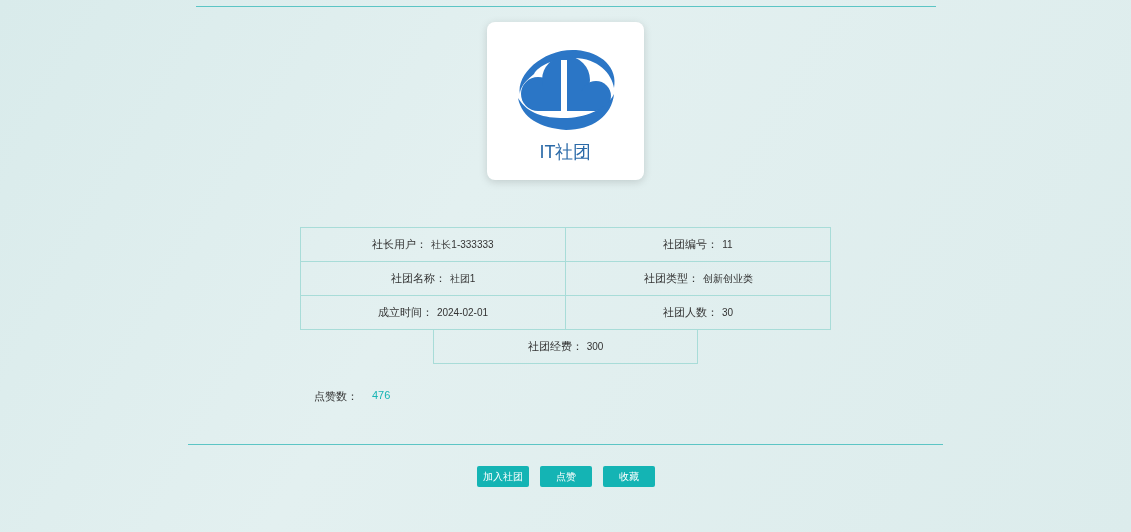  I want to click on detail-cell: 社团编号： 11, so click(698, 245).